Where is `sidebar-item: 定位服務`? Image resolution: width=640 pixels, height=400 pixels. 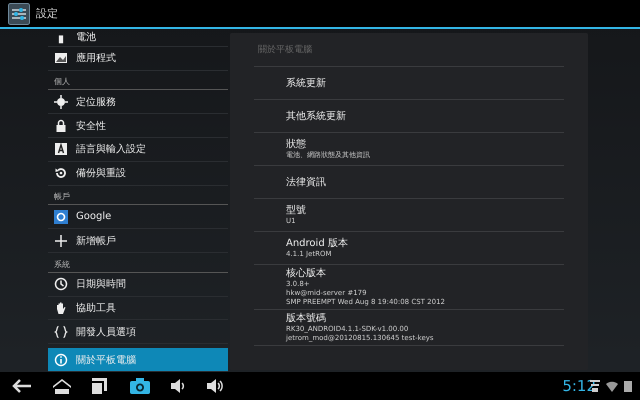 sidebar-item: 定位服務 is located at coordinates (138, 102).